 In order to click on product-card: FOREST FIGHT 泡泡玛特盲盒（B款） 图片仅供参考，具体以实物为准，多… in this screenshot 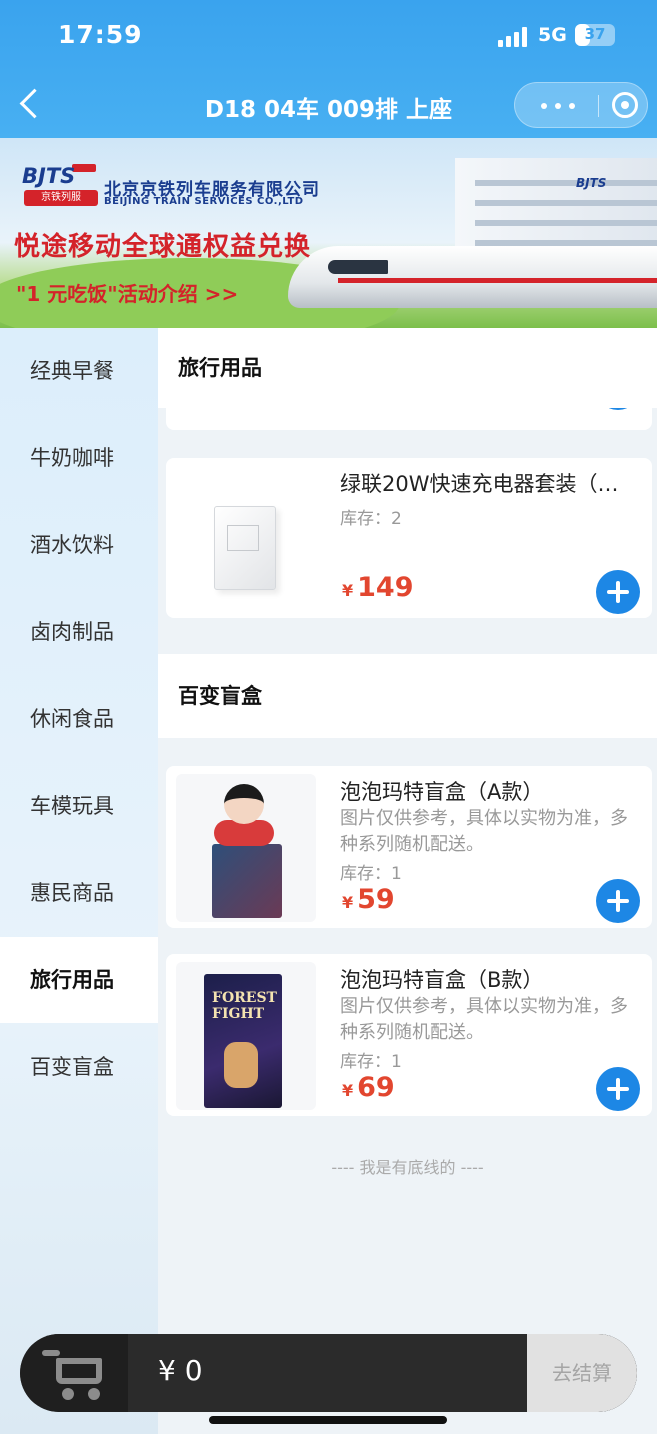, I will do `click(409, 1035)`.